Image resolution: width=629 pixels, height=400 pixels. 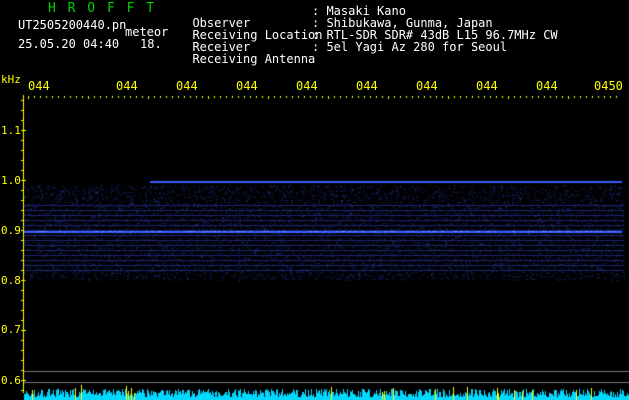 I want to click on time-tick: 0450, so click(x=608, y=86).